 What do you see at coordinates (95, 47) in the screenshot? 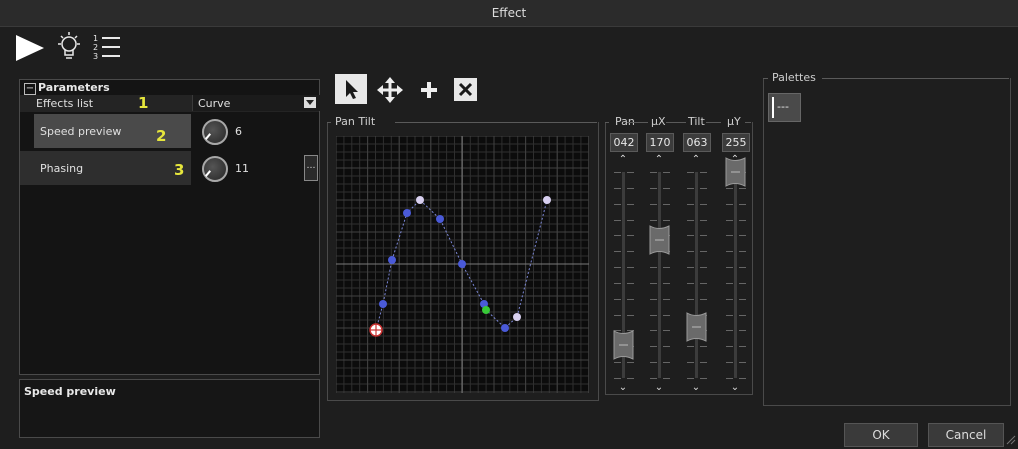
I see `svg-text: 2` at bounding box center [95, 47].